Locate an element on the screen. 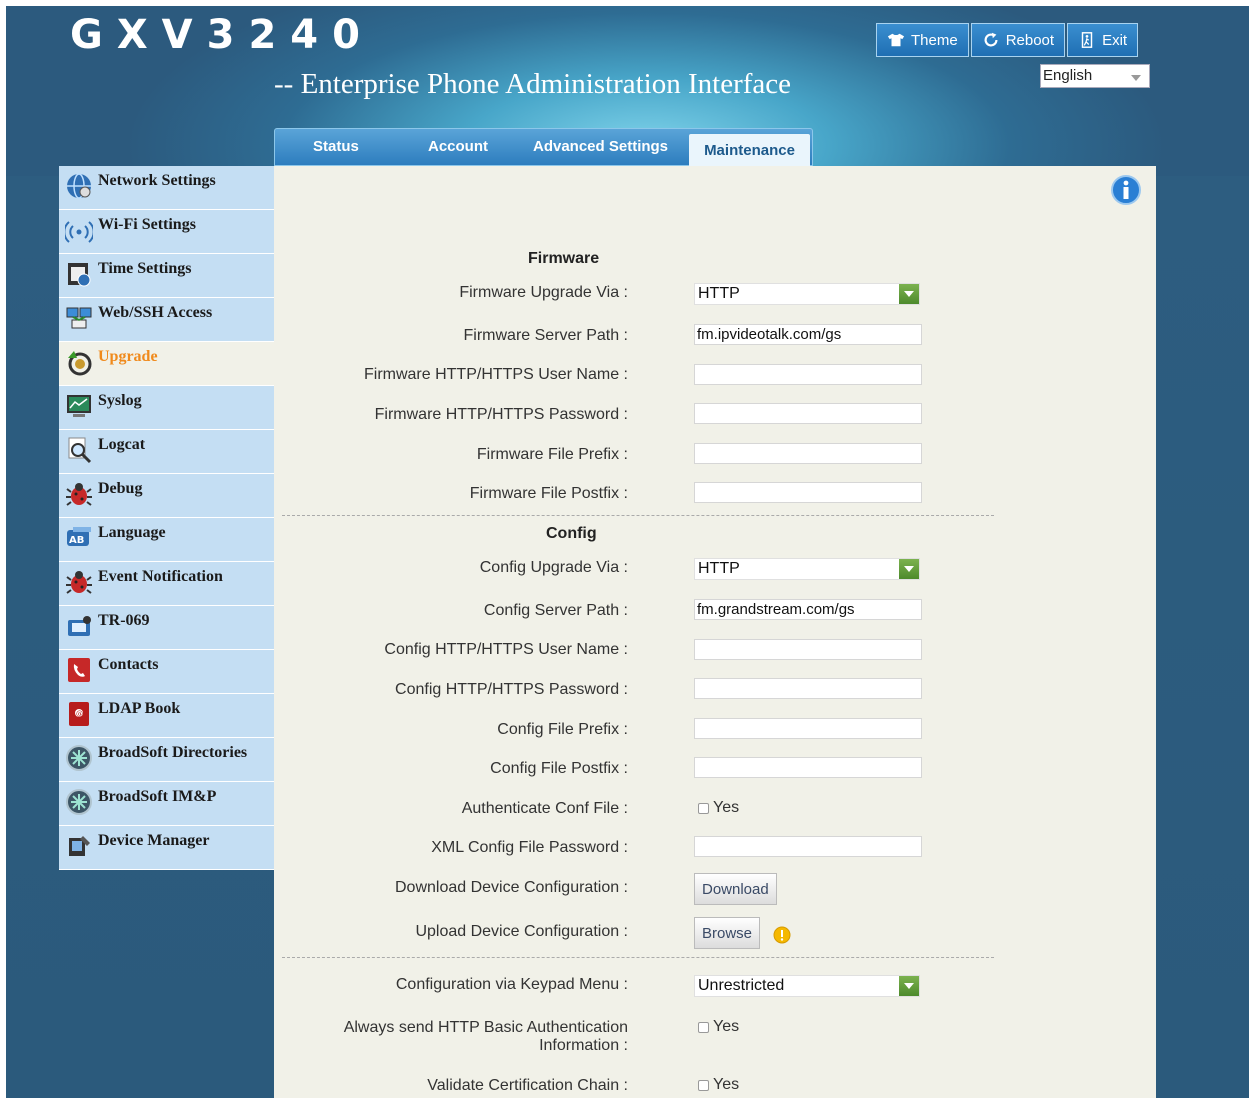  sidebar-item-label: Web/SSH Access is located at coordinates (155, 312).